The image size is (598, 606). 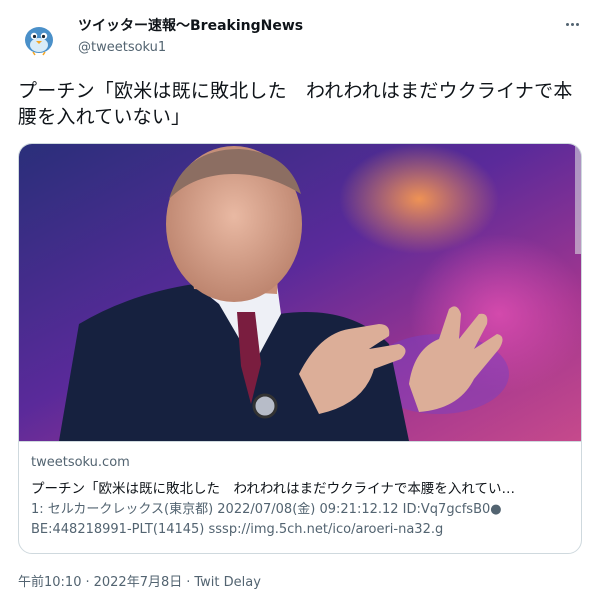 What do you see at coordinates (49, 582) in the screenshot?
I see `tweet-time: 午前10:10` at bounding box center [49, 582].